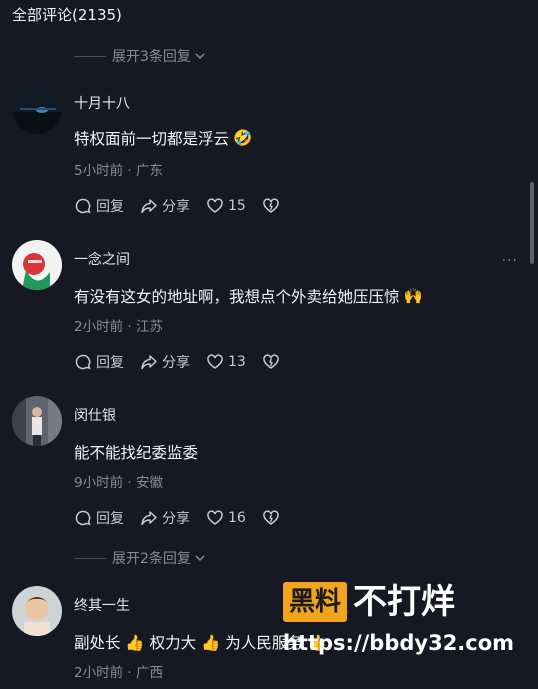 The width and height of the screenshot is (538, 689). I want to click on like-button: 13, so click(226, 362).